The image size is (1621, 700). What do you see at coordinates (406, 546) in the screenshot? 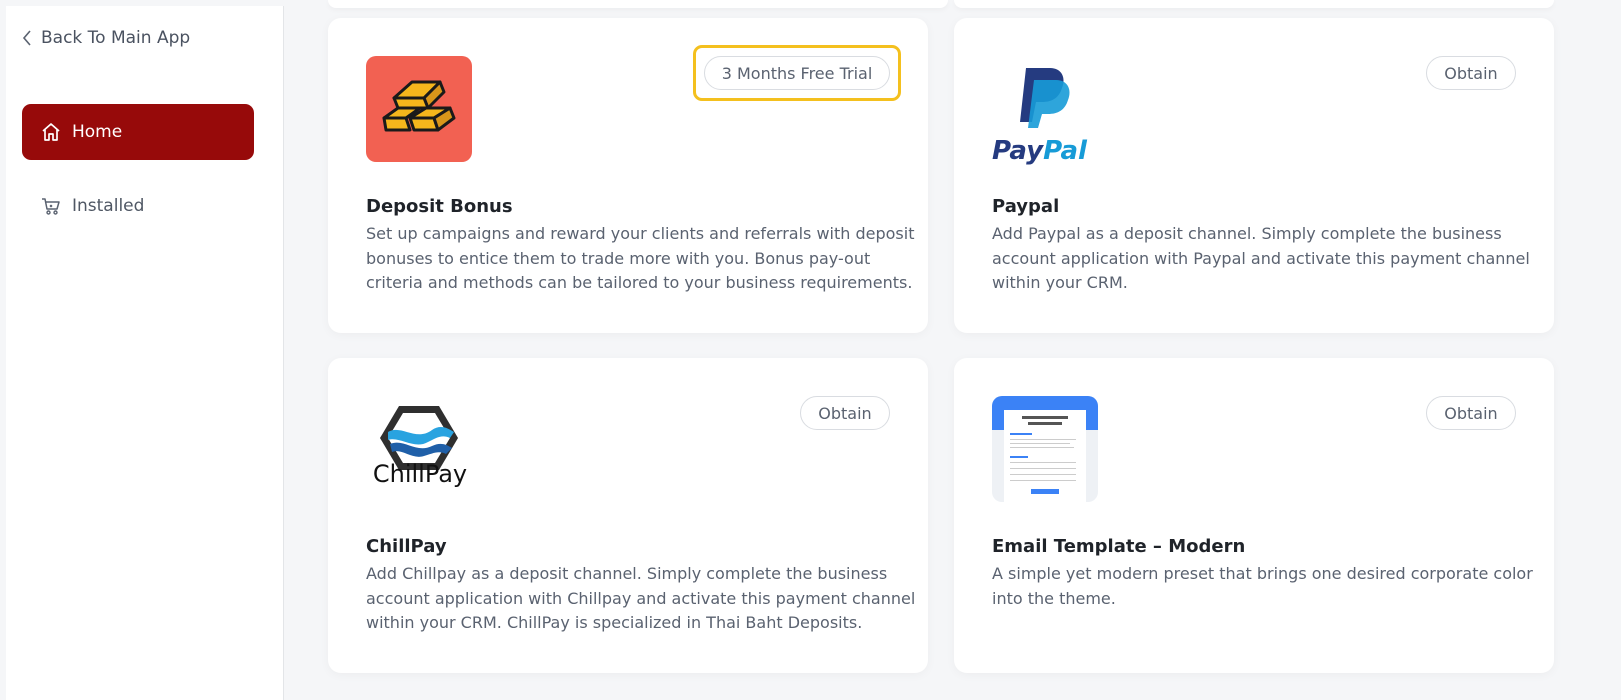
I see `card-title: ChillPay` at bounding box center [406, 546].